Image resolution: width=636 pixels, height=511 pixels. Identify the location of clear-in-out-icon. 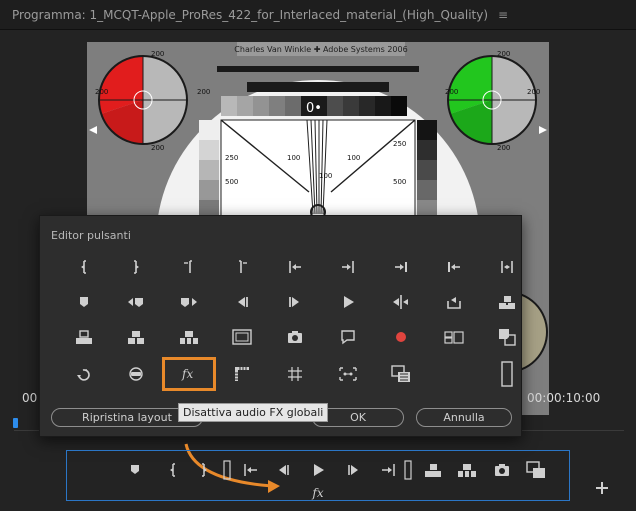
(507, 267).